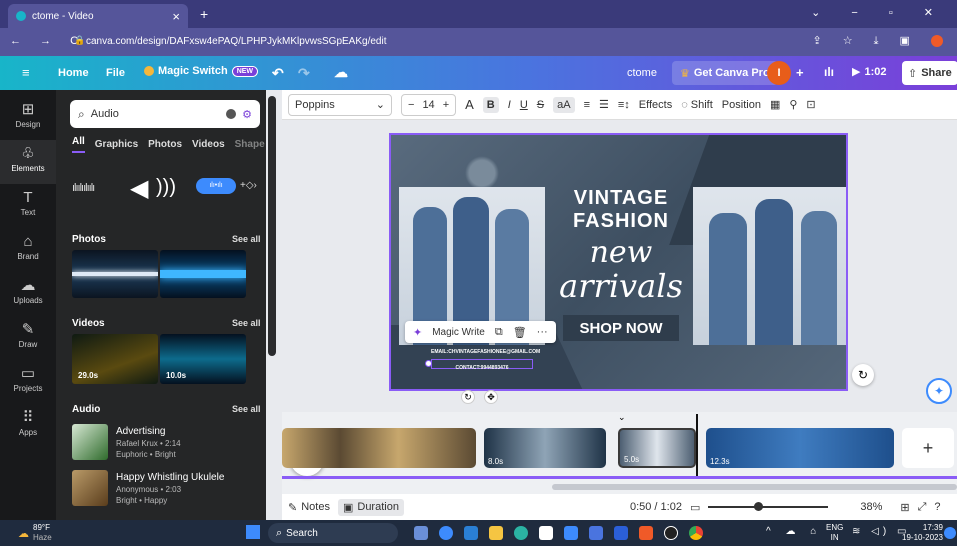  Describe the element at coordinates (491, 397) in the screenshot. I see `move-handle: ✥` at that location.